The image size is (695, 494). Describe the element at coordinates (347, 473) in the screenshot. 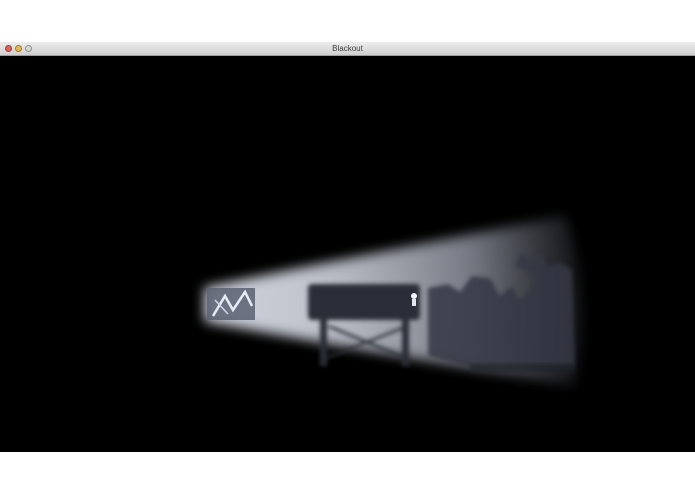

I see `page-bottom-margin` at that location.